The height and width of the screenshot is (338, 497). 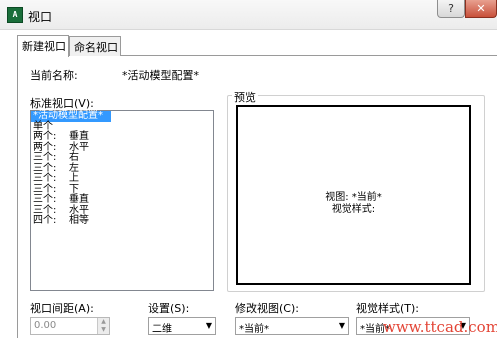 I want to click on watermark-text: www.ttcad.com, so click(x=440, y=327).